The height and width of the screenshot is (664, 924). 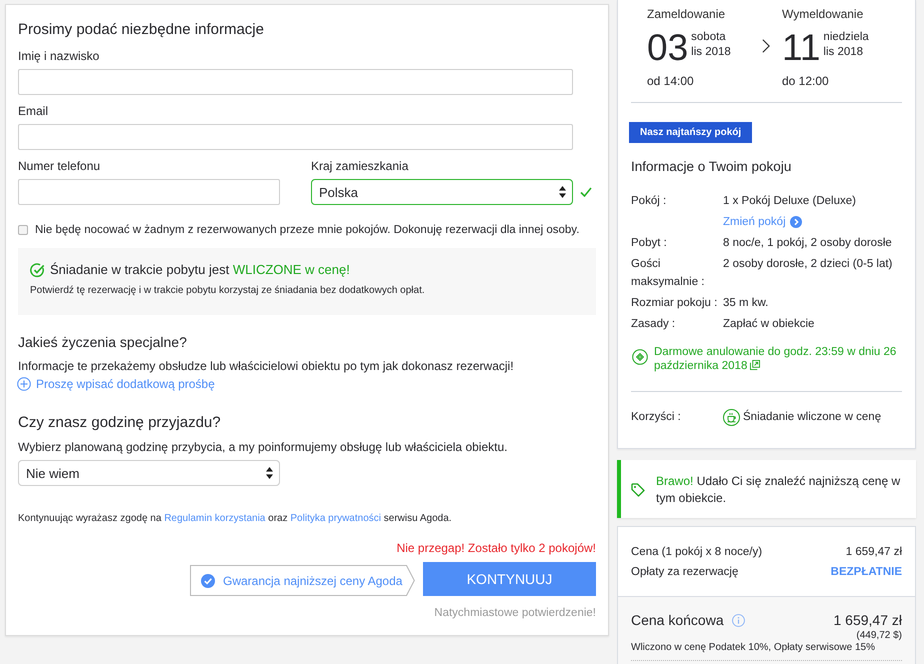 What do you see at coordinates (812, 416) in the screenshot?
I see `benefit-text: Śniadanie wliczone w cenę` at bounding box center [812, 416].